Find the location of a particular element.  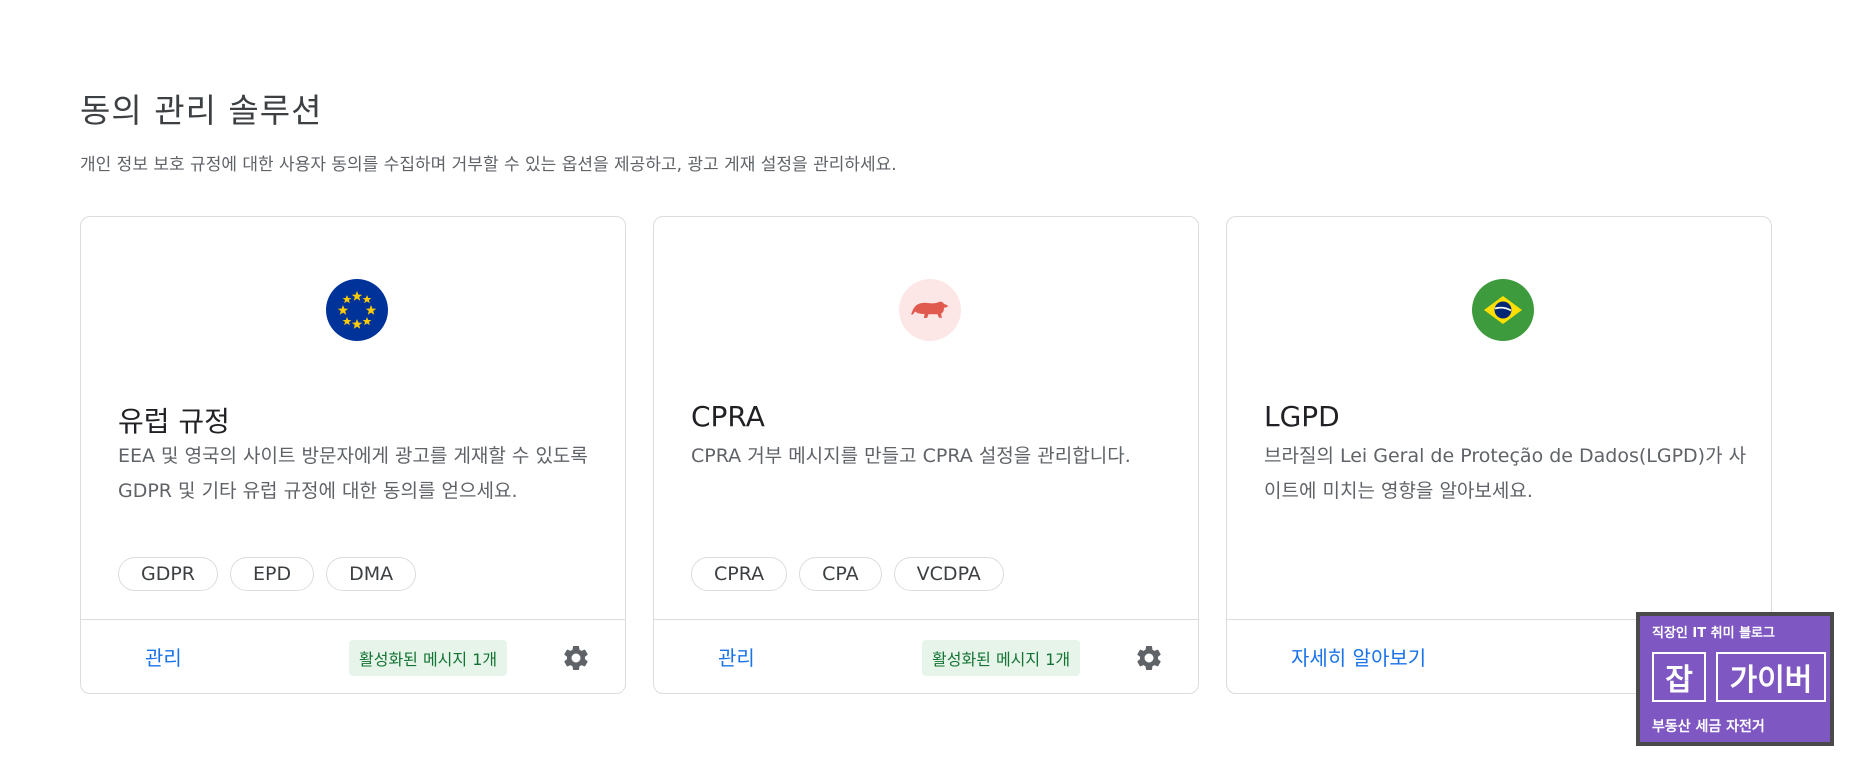

watermark-box2: 가이버 is located at coordinates (1771, 677).